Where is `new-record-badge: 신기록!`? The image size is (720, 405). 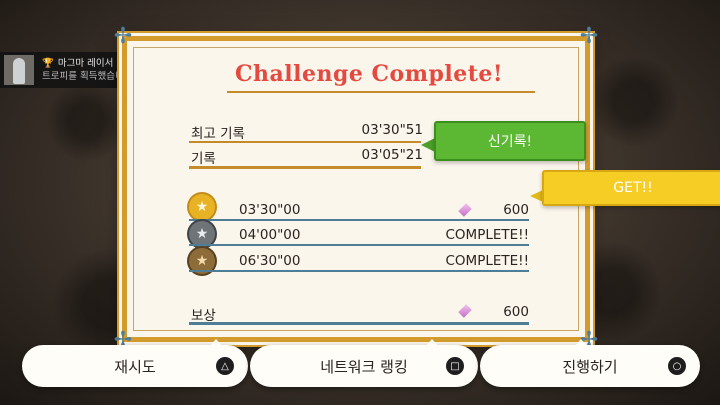
new-record-badge: 신기록! is located at coordinates (510, 141).